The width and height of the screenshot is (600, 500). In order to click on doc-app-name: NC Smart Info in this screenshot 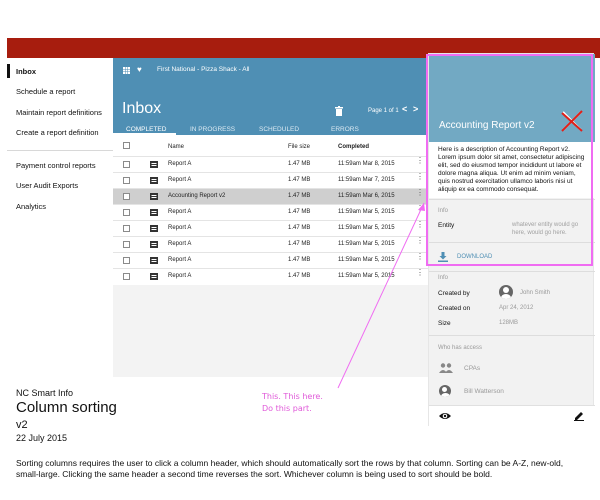, I will do `click(45, 393)`.